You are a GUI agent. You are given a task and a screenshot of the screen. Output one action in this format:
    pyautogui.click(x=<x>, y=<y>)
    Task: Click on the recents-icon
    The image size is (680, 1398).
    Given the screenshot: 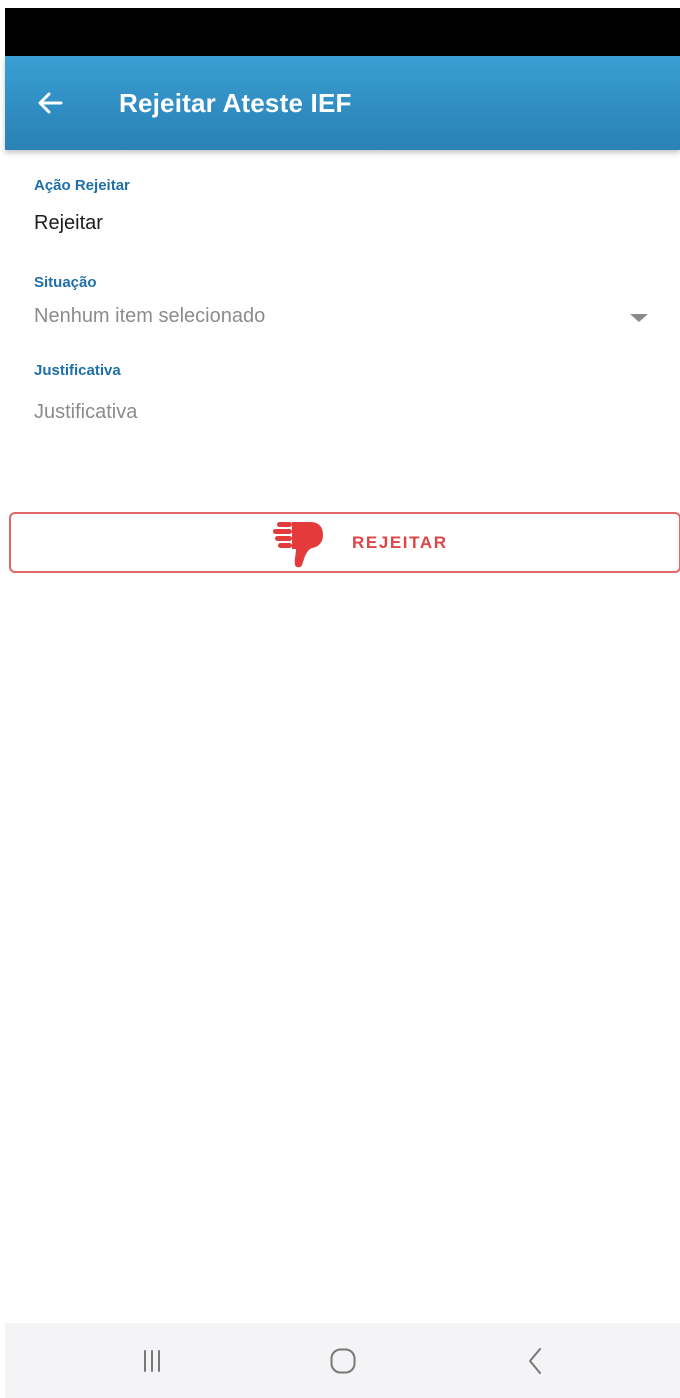 What is the action you would take?
    pyautogui.click(x=152, y=1361)
    